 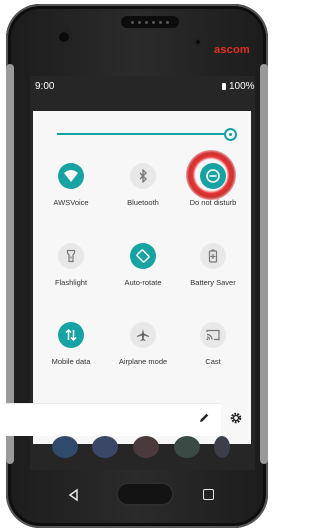 I want to click on brand-logo: ascom, so click(x=232, y=50).